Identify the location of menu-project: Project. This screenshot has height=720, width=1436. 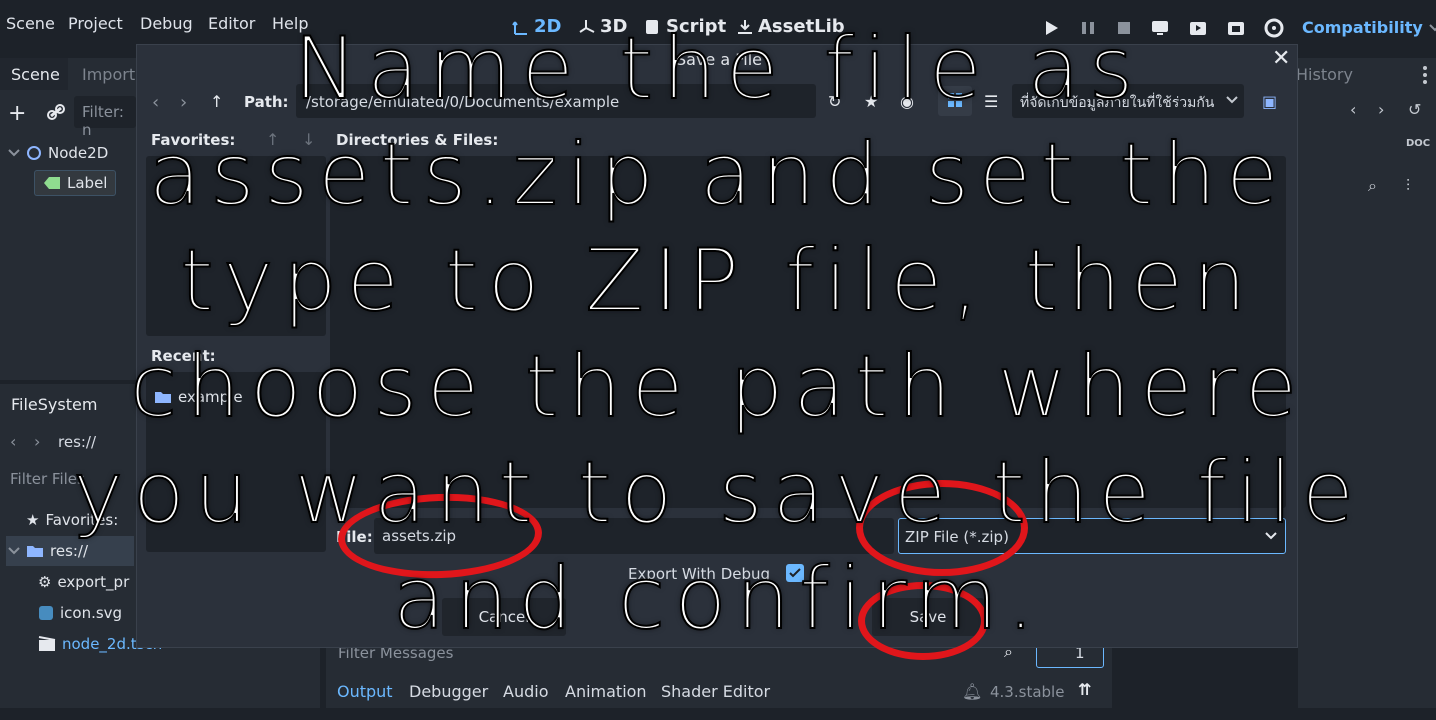
(95, 23).